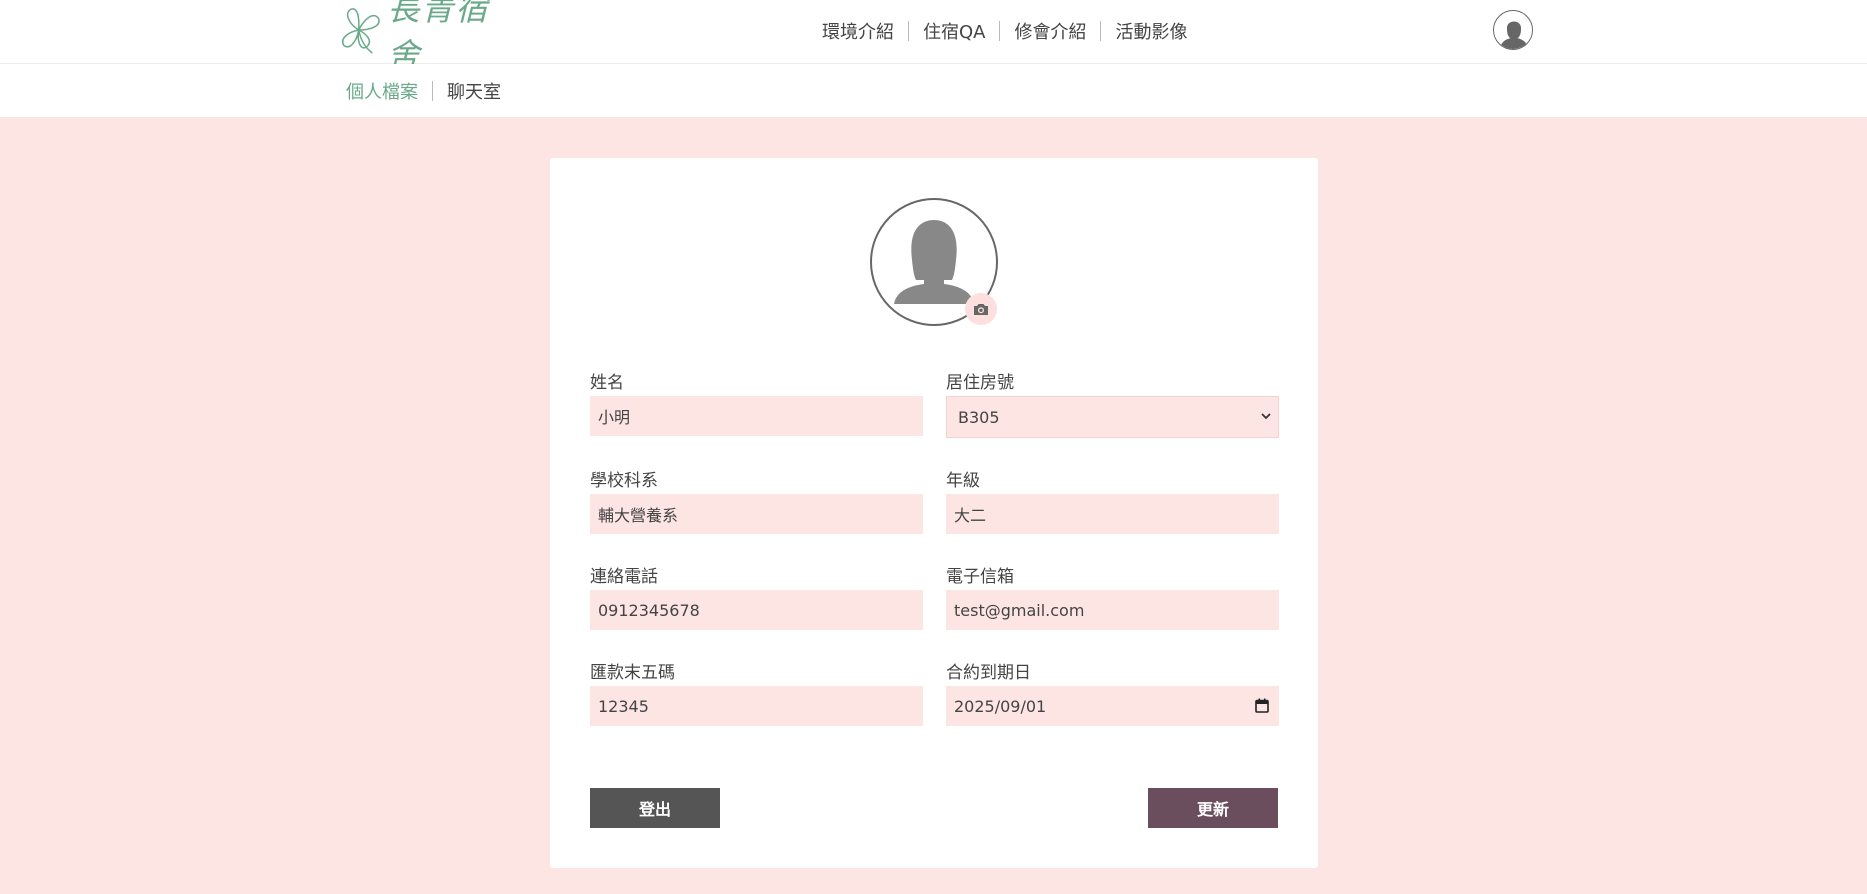  I want to click on grade-label: 年級, so click(963, 481).